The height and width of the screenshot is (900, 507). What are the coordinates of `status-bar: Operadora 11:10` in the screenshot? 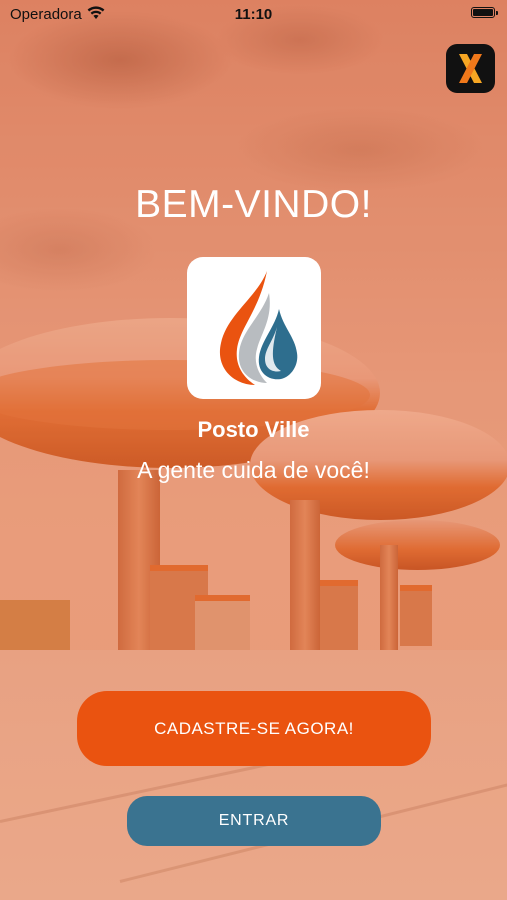 It's located at (253, 14).